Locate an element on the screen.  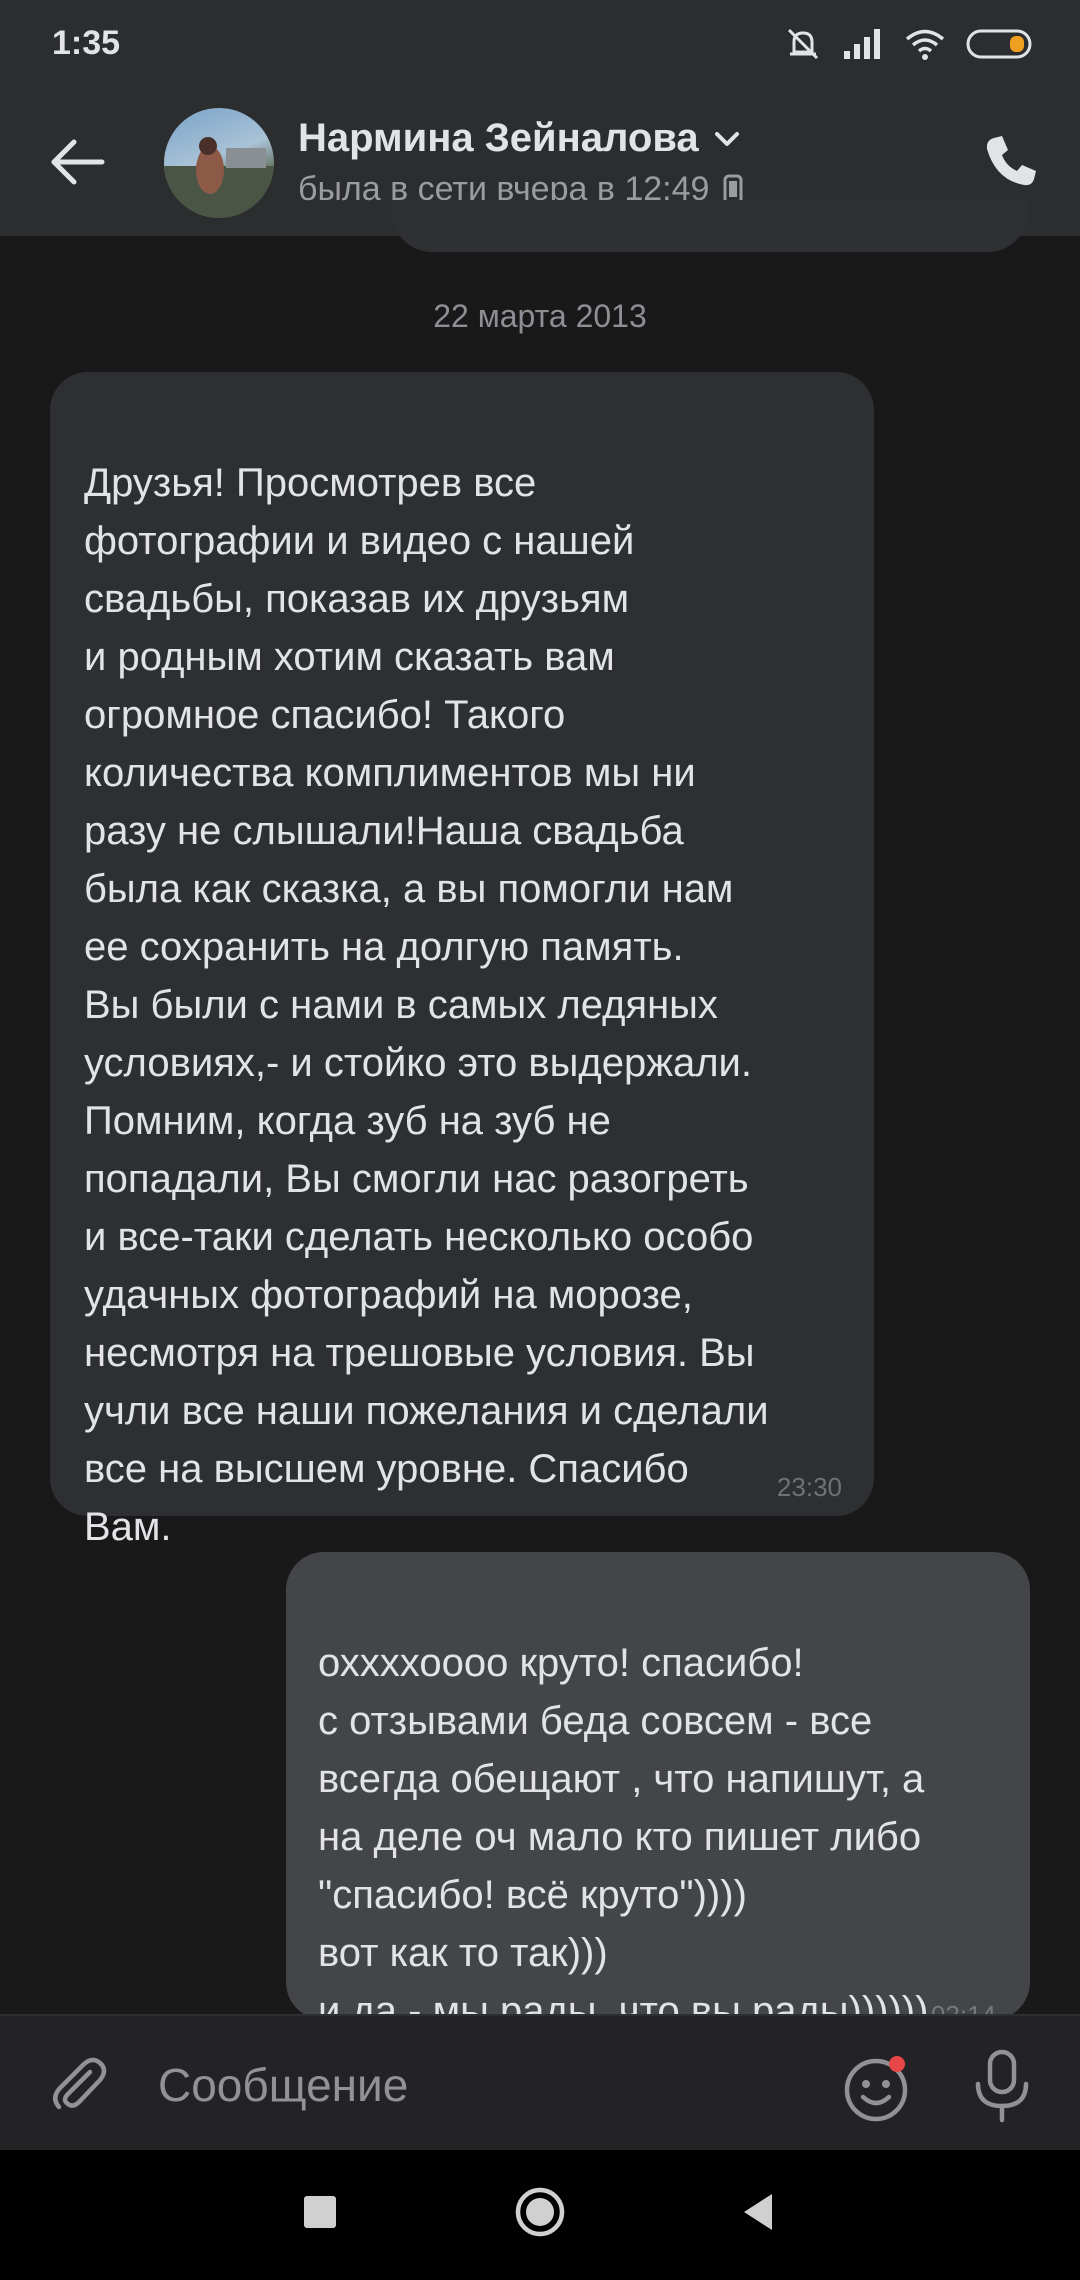
emoji-icon is located at coordinates (876, 2089).